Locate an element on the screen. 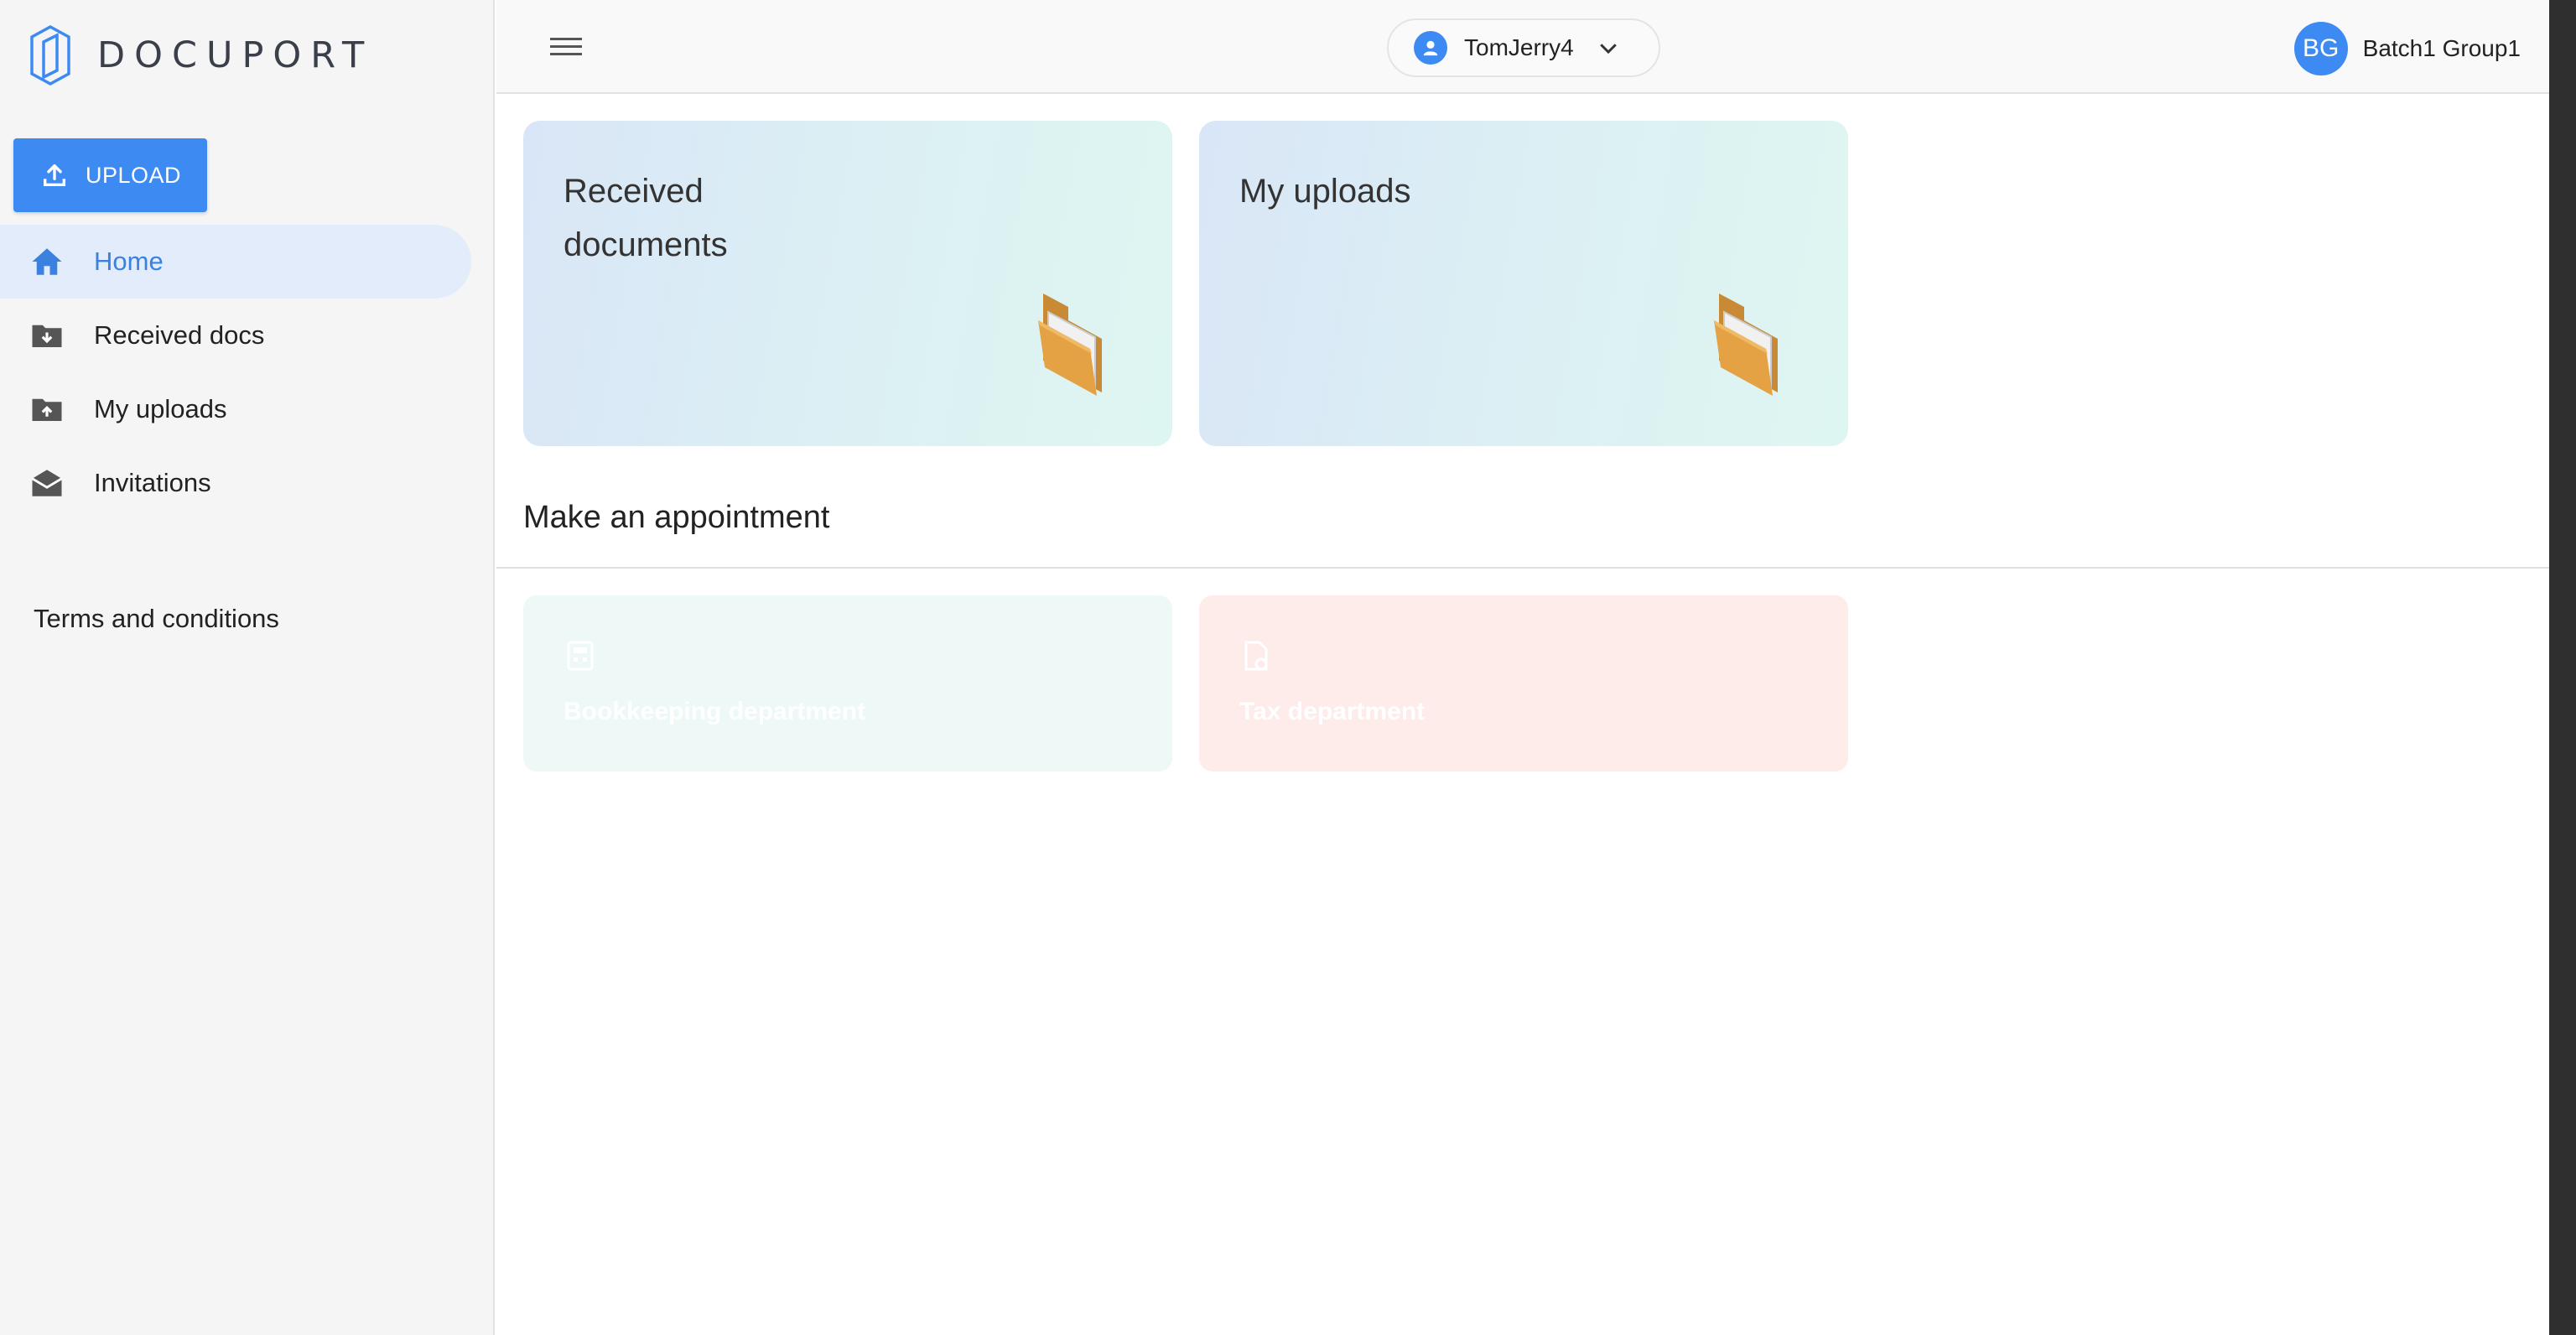 The width and height of the screenshot is (2576, 1335). sidebar-item-my-uploads: My uploads is located at coordinates (235, 409).